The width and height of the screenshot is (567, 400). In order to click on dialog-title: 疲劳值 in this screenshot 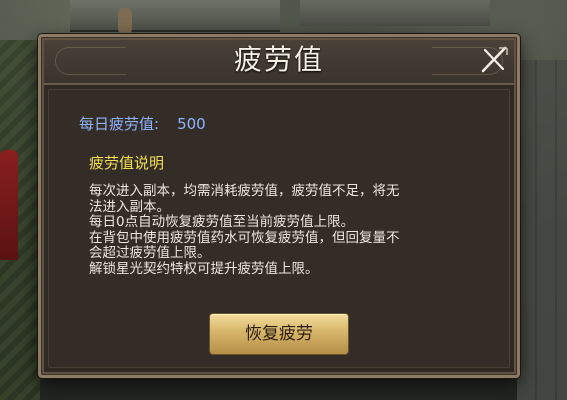, I will do `click(278, 59)`.